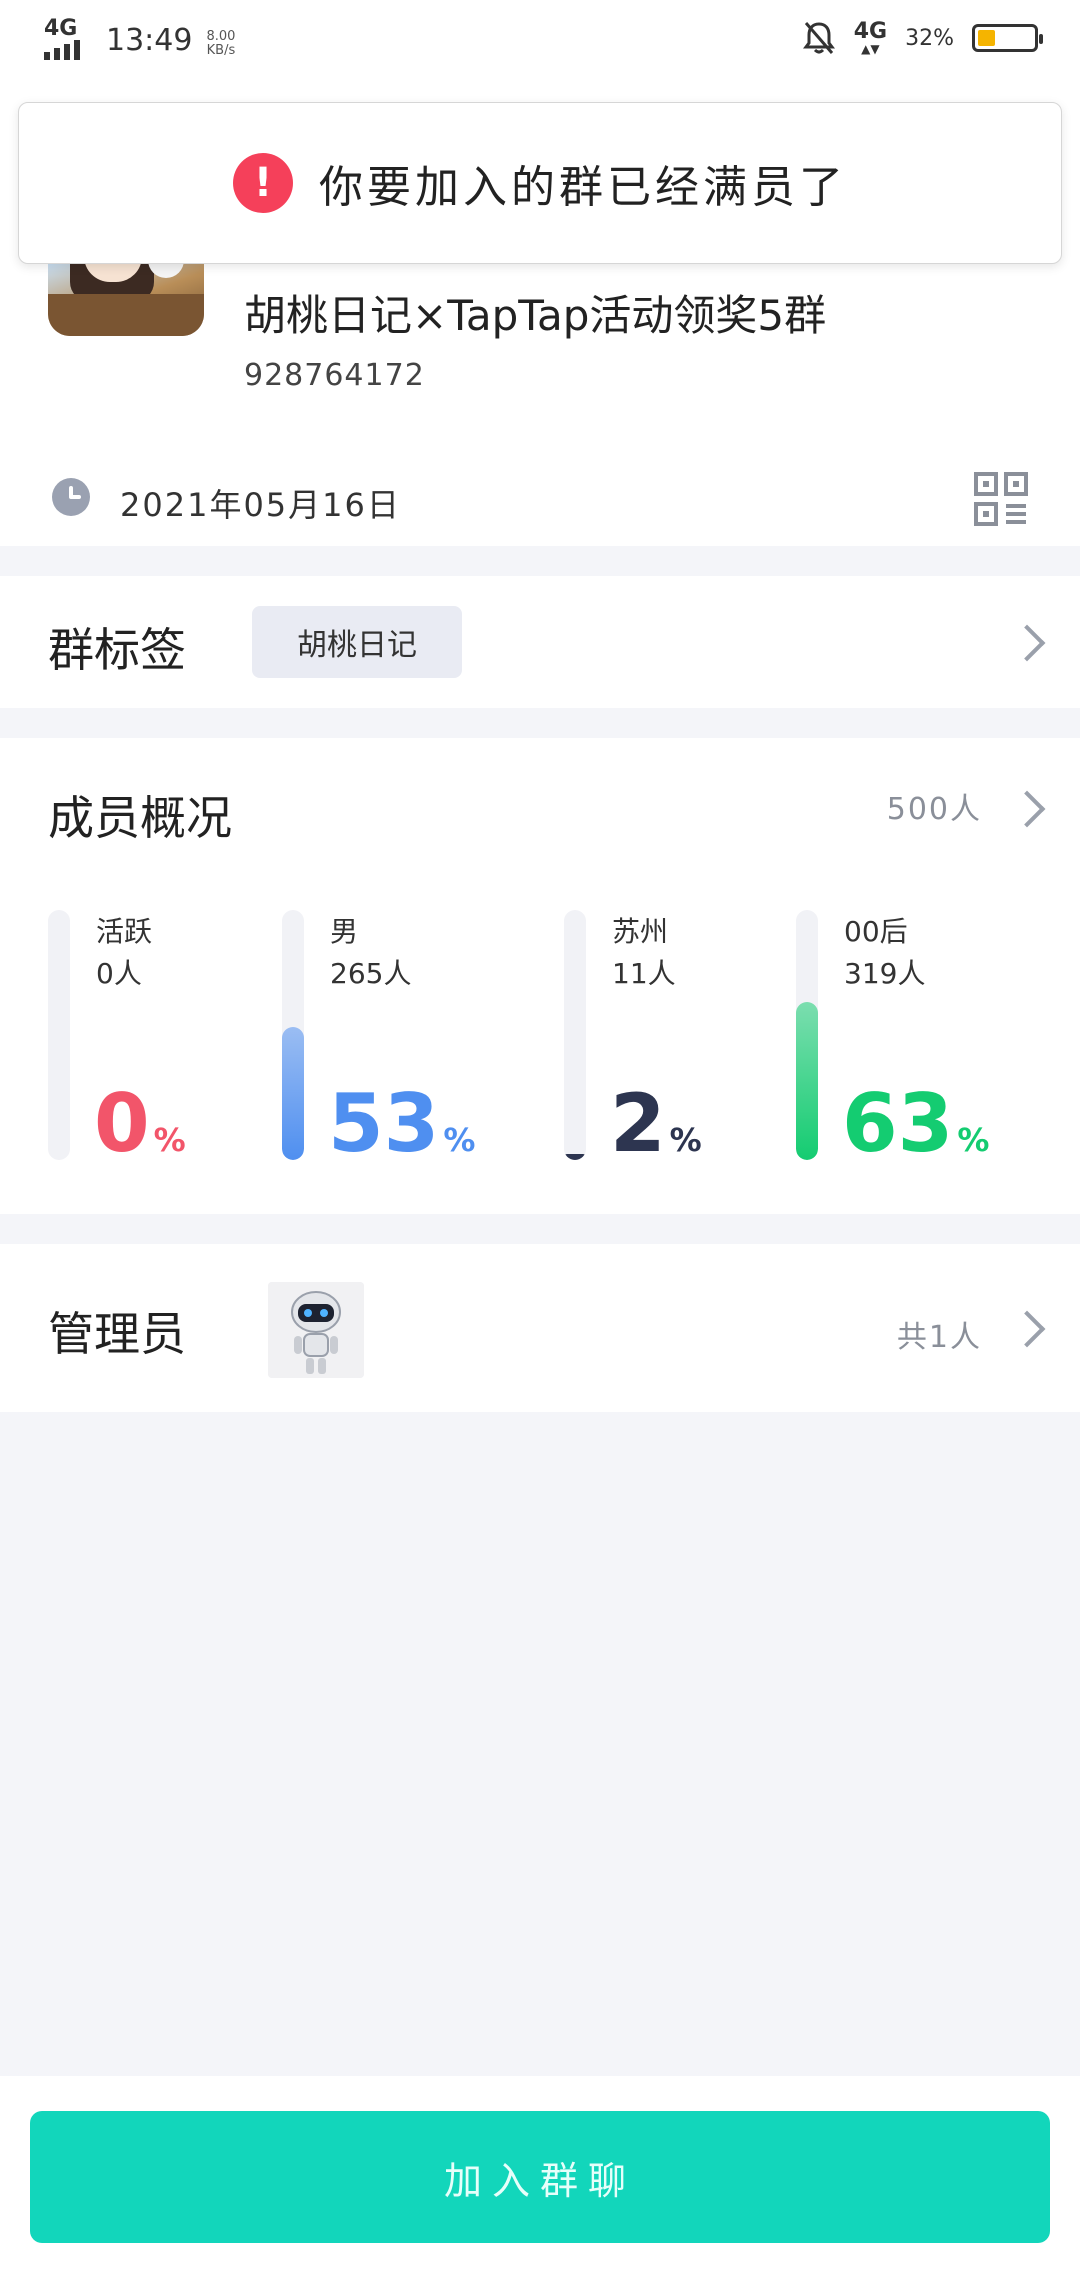 The height and width of the screenshot is (2280, 1080). Describe the element at coordinates (540, 642) in the screenshot. I see `group-tags-row: 群标签 胡桃日记` at that location.